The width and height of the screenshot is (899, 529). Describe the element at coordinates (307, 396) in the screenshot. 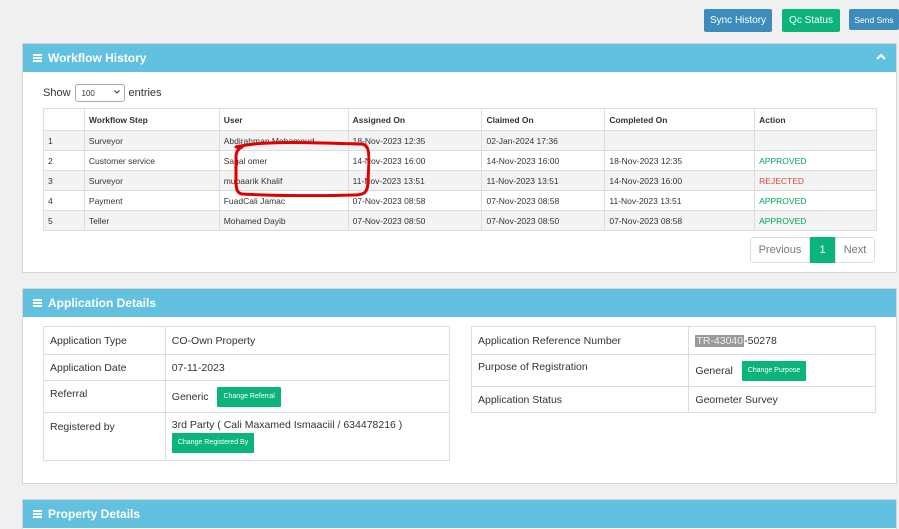

I see `referral-cell: Generic Change Referral` at that location.